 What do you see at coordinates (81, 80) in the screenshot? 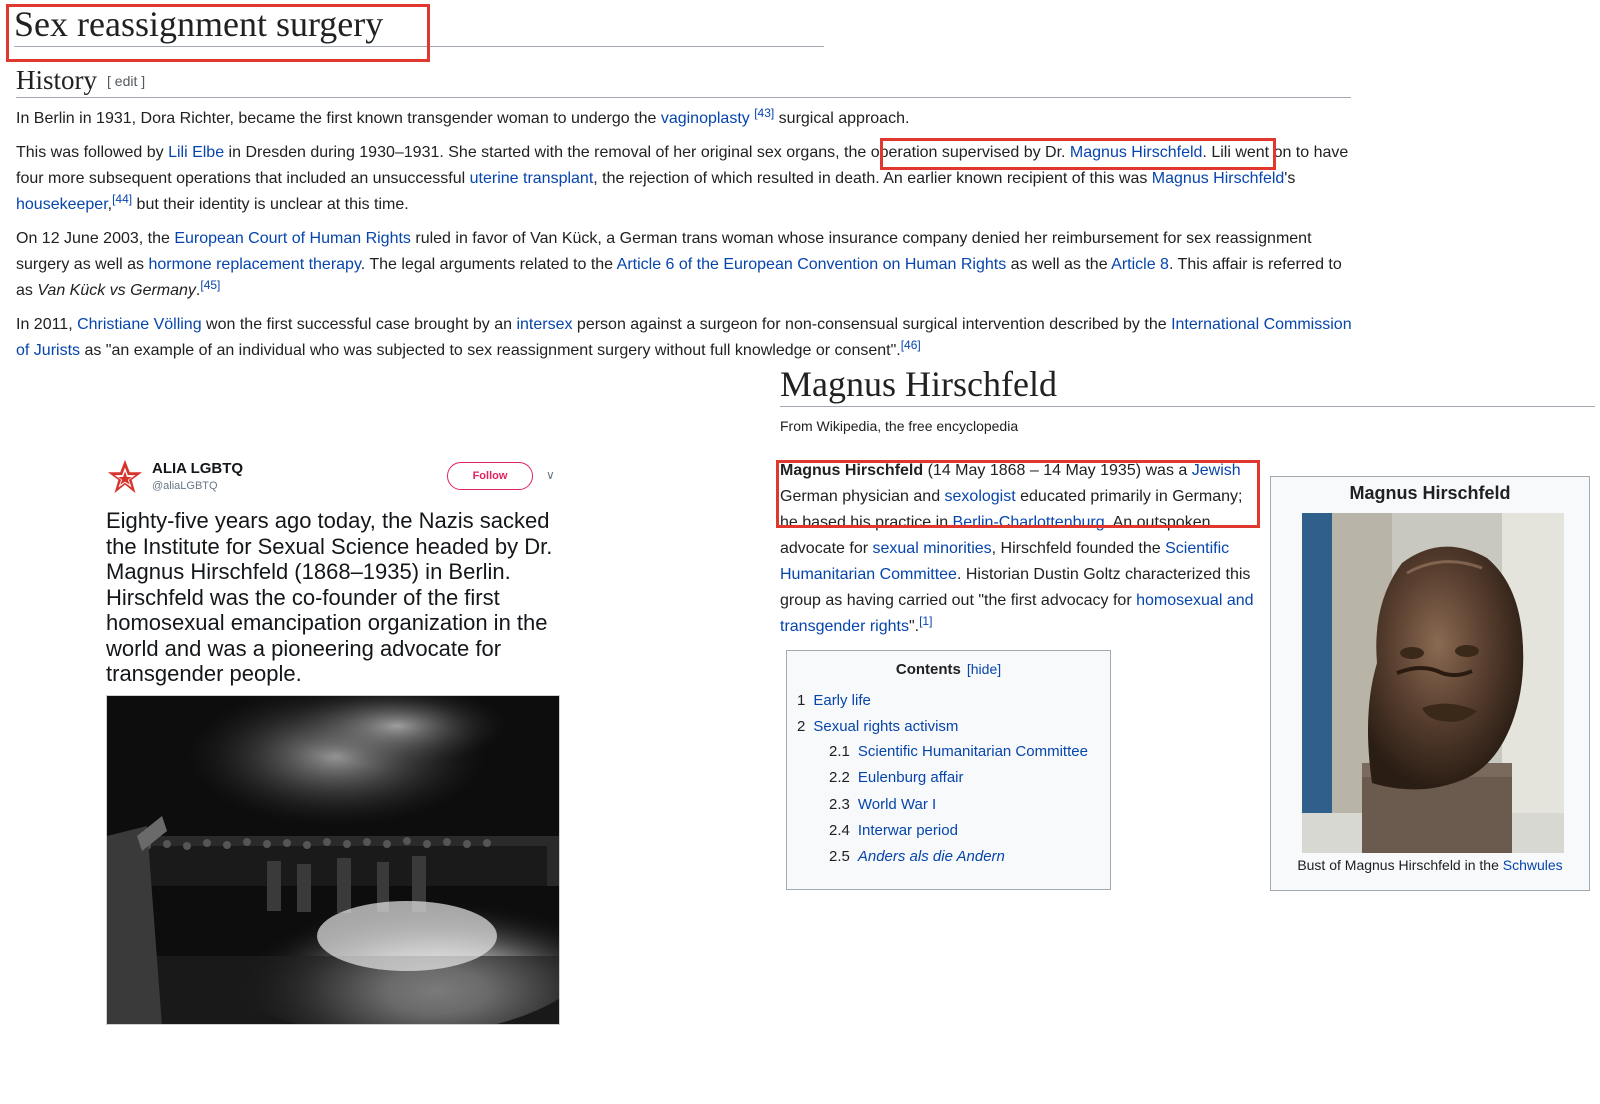
I see `section-heading-history: History[ edit ]` at bounding box center [81, 80].